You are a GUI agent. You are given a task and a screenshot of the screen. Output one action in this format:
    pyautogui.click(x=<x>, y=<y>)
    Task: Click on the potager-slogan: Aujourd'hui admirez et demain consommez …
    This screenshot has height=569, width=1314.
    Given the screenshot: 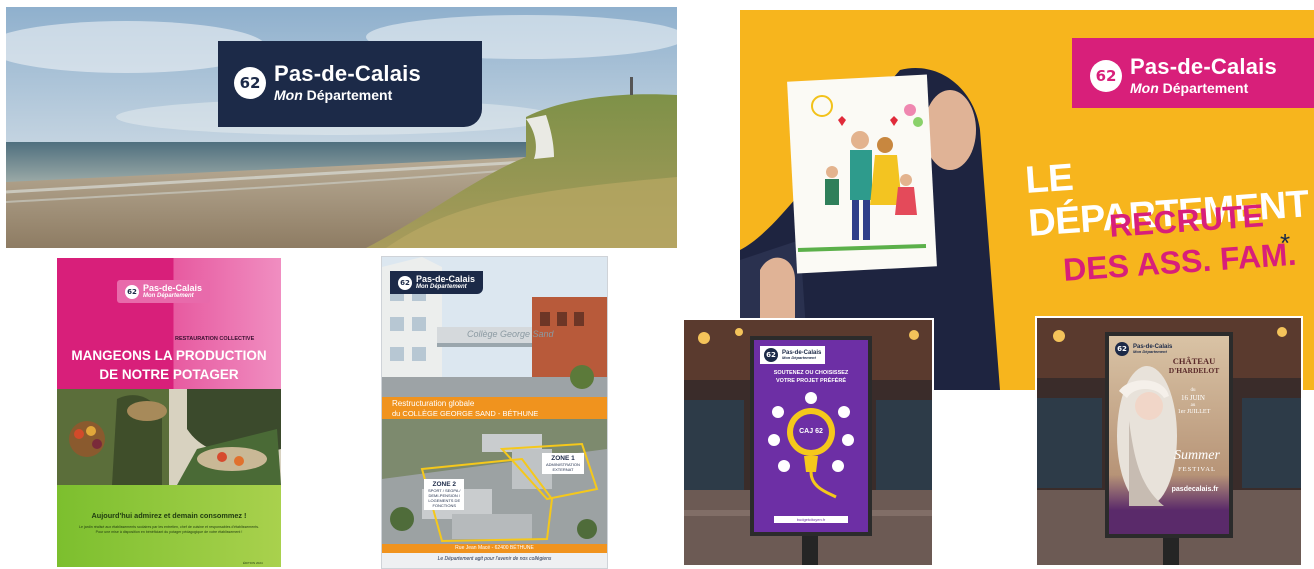 What is the action you would take?
    pyautogui.click(x=169, y=515)
    